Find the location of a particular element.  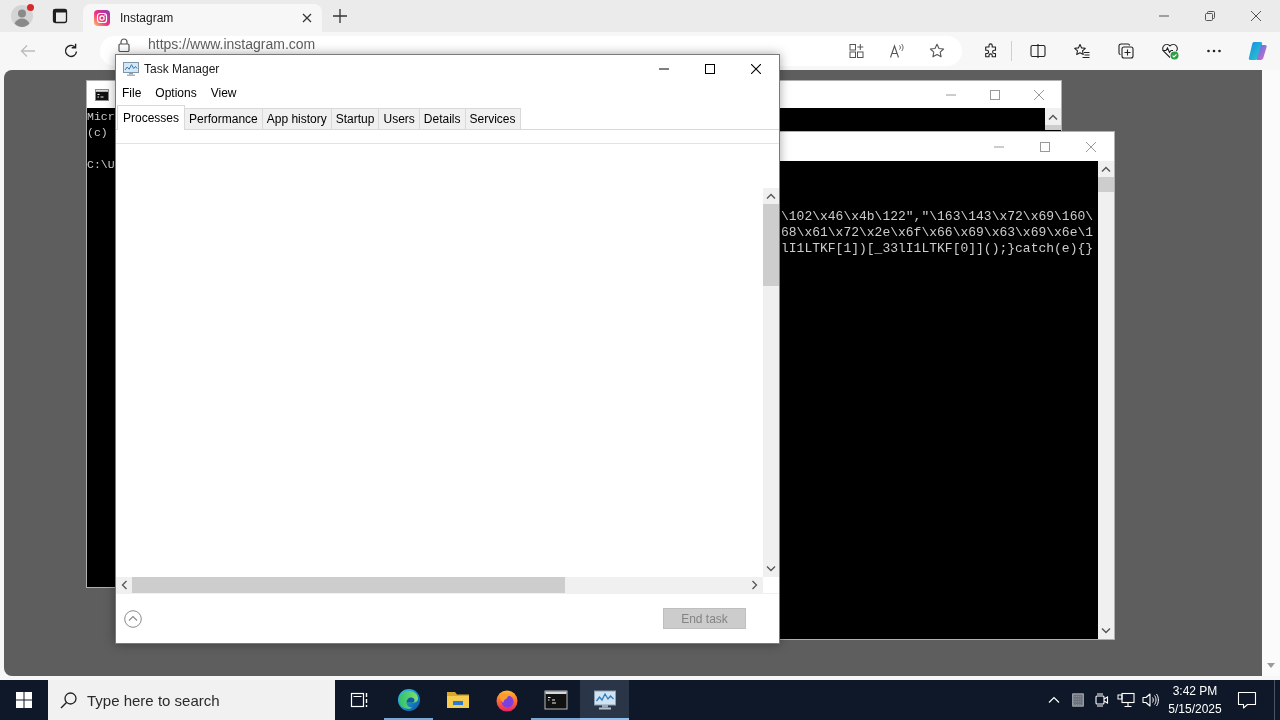

menu-item: File is located at coordinates (132, 93).